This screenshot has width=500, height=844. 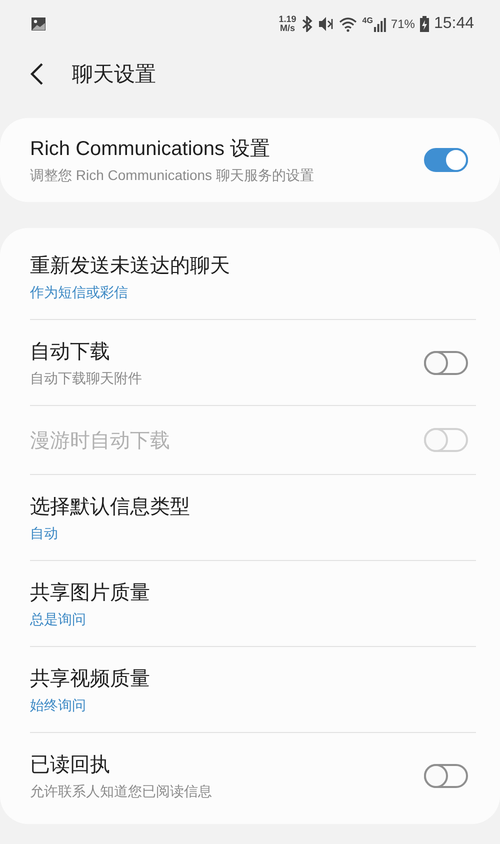 I want to click on network-type: 4G, so click(x=367, y=20).